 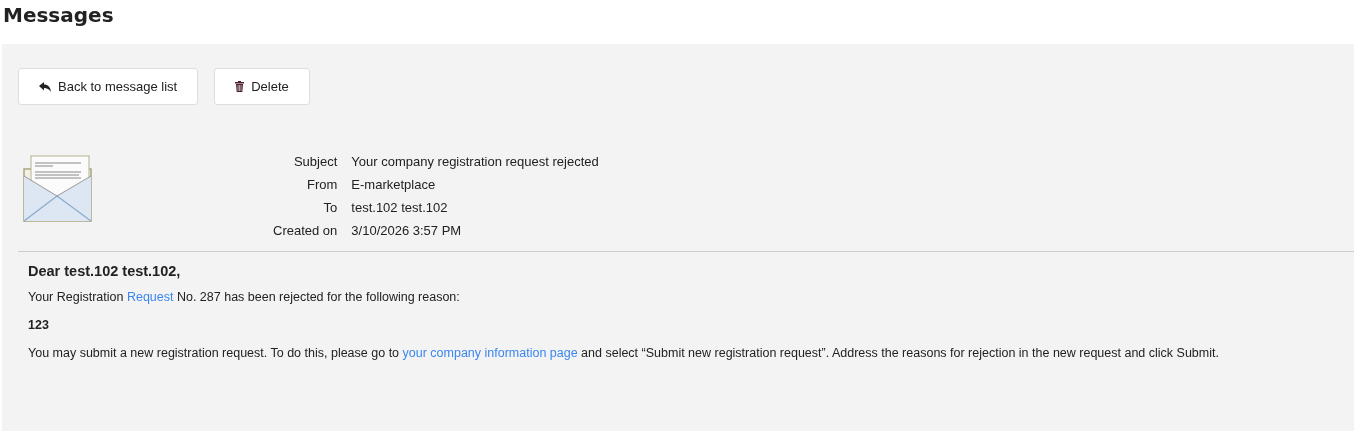 I want to click on field-value: E-marketplace, so click(x=394, y=185).